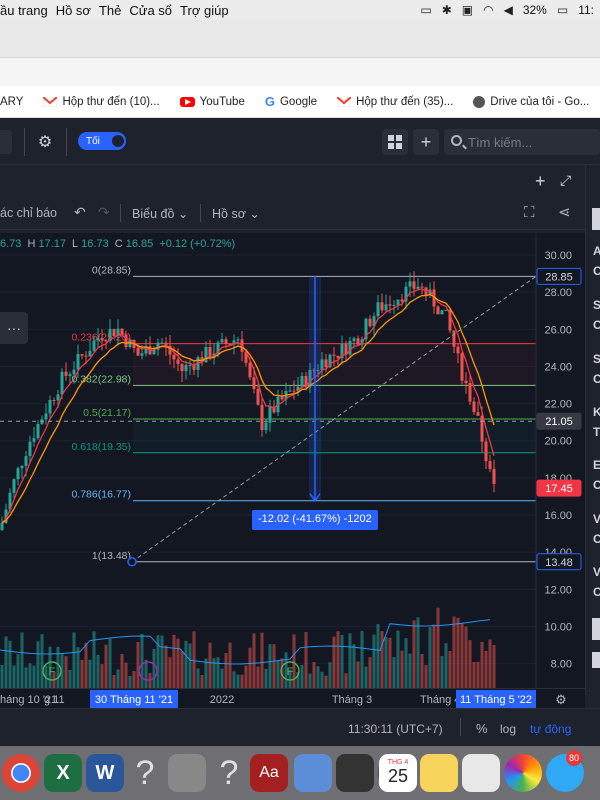  Describe the element at coordinates (565, 180) in the screenshot. I see `collapse-icon: ⤢` at that location.